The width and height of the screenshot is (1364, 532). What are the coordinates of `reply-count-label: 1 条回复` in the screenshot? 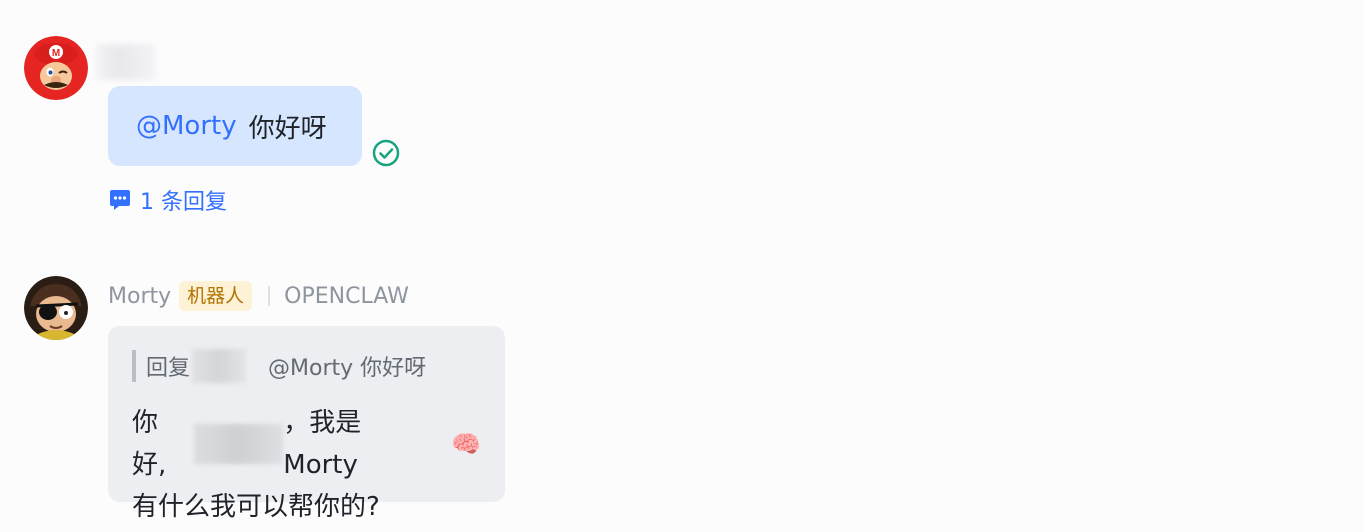 It's located at (183, 202).